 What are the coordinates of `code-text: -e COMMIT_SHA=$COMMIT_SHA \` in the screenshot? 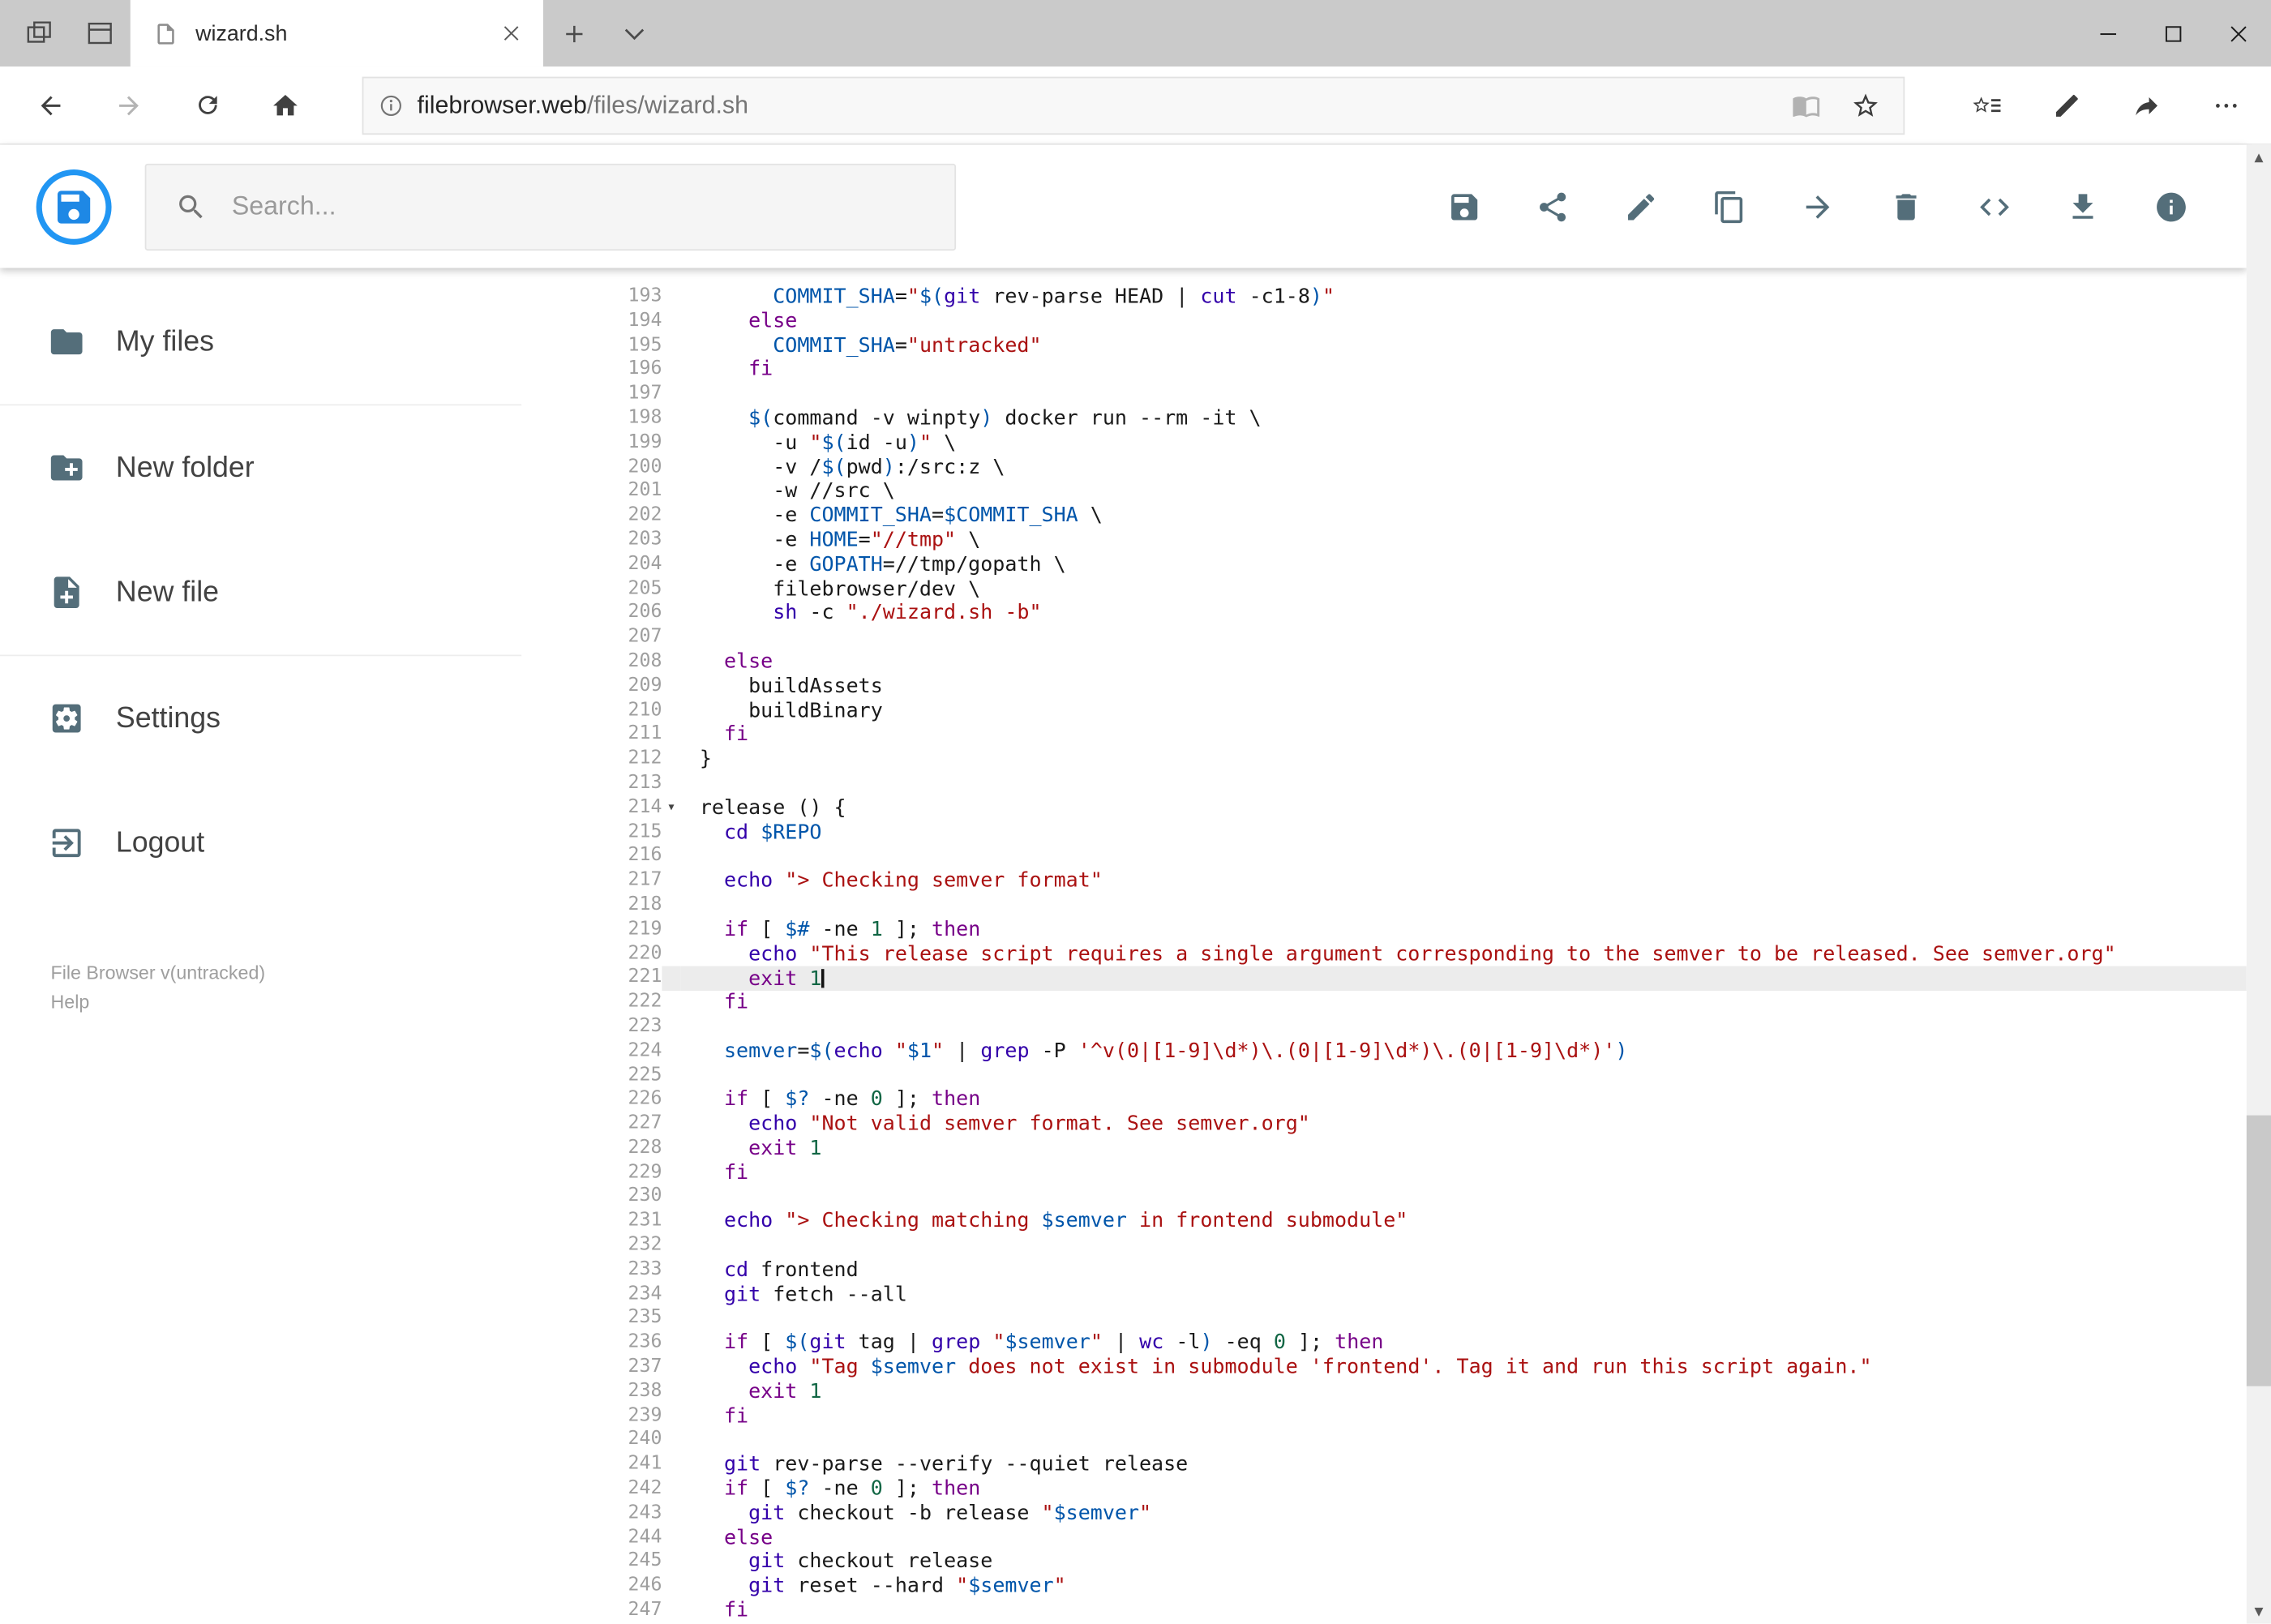 It's located at (901, 516).